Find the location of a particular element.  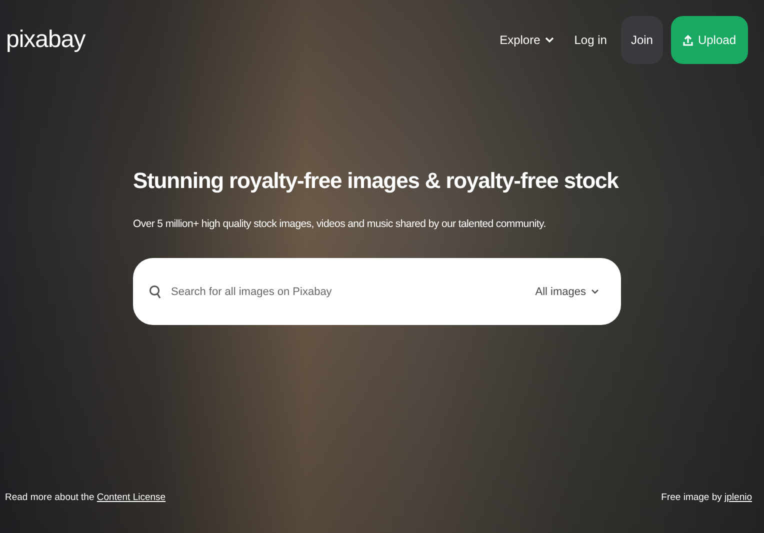

search-icon is located at coordinates (155, 291).